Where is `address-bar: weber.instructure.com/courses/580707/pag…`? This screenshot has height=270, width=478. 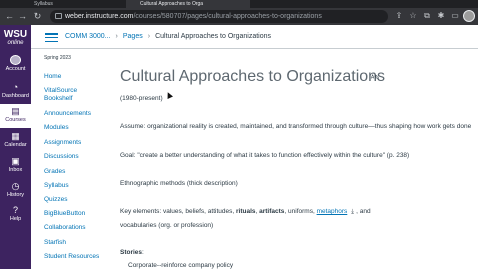
address-bar: weber.instructure.com/courses/580707/pag… is located at coordinates (219, 16).